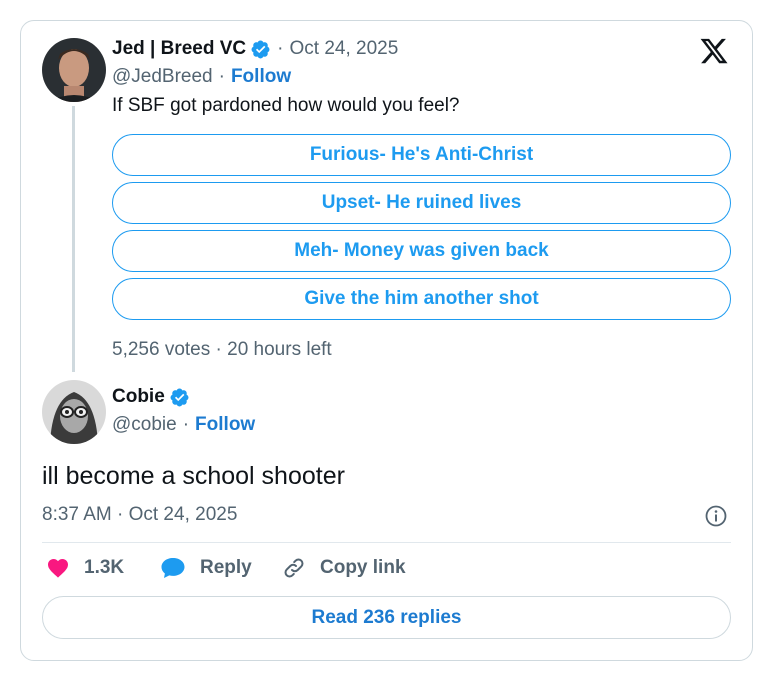  What do you see at coordinates (222, 349) in the screenshot?
I see `poll-meta: 5,256 votes · 20 hours left` at bounding box center [222, 349].